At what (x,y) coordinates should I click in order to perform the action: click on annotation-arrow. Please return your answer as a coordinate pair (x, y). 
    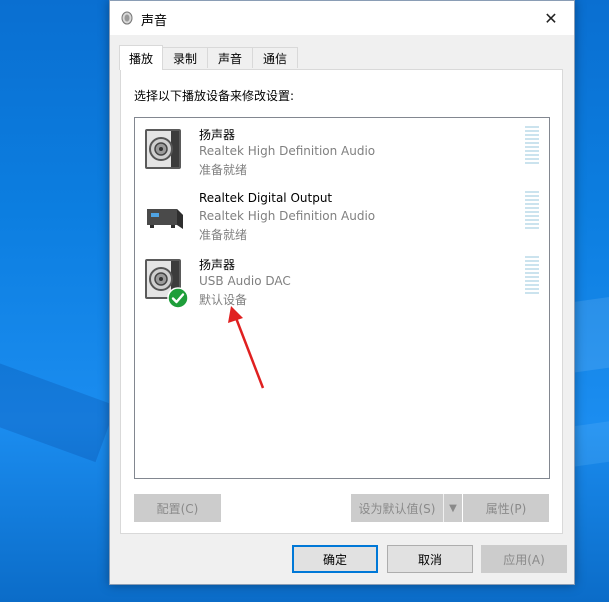
    Looking at the image, I should click on (246, 347).